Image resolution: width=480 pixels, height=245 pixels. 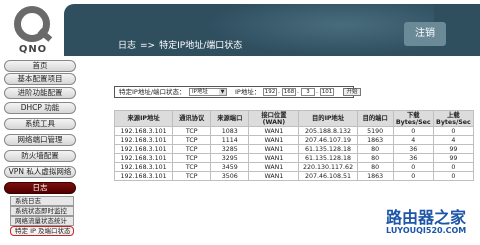 I want to click on cell-dest-ip: 220.130.117.62, so click(x=328, y=167).